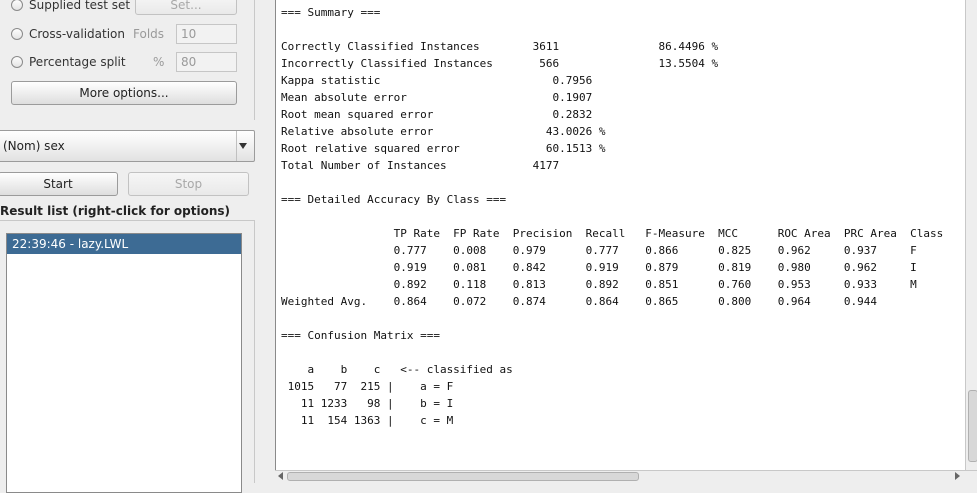 The height and width of the screenshot is (493, 977). I want to click on horizontal-scrollbar, so click(626, 475).